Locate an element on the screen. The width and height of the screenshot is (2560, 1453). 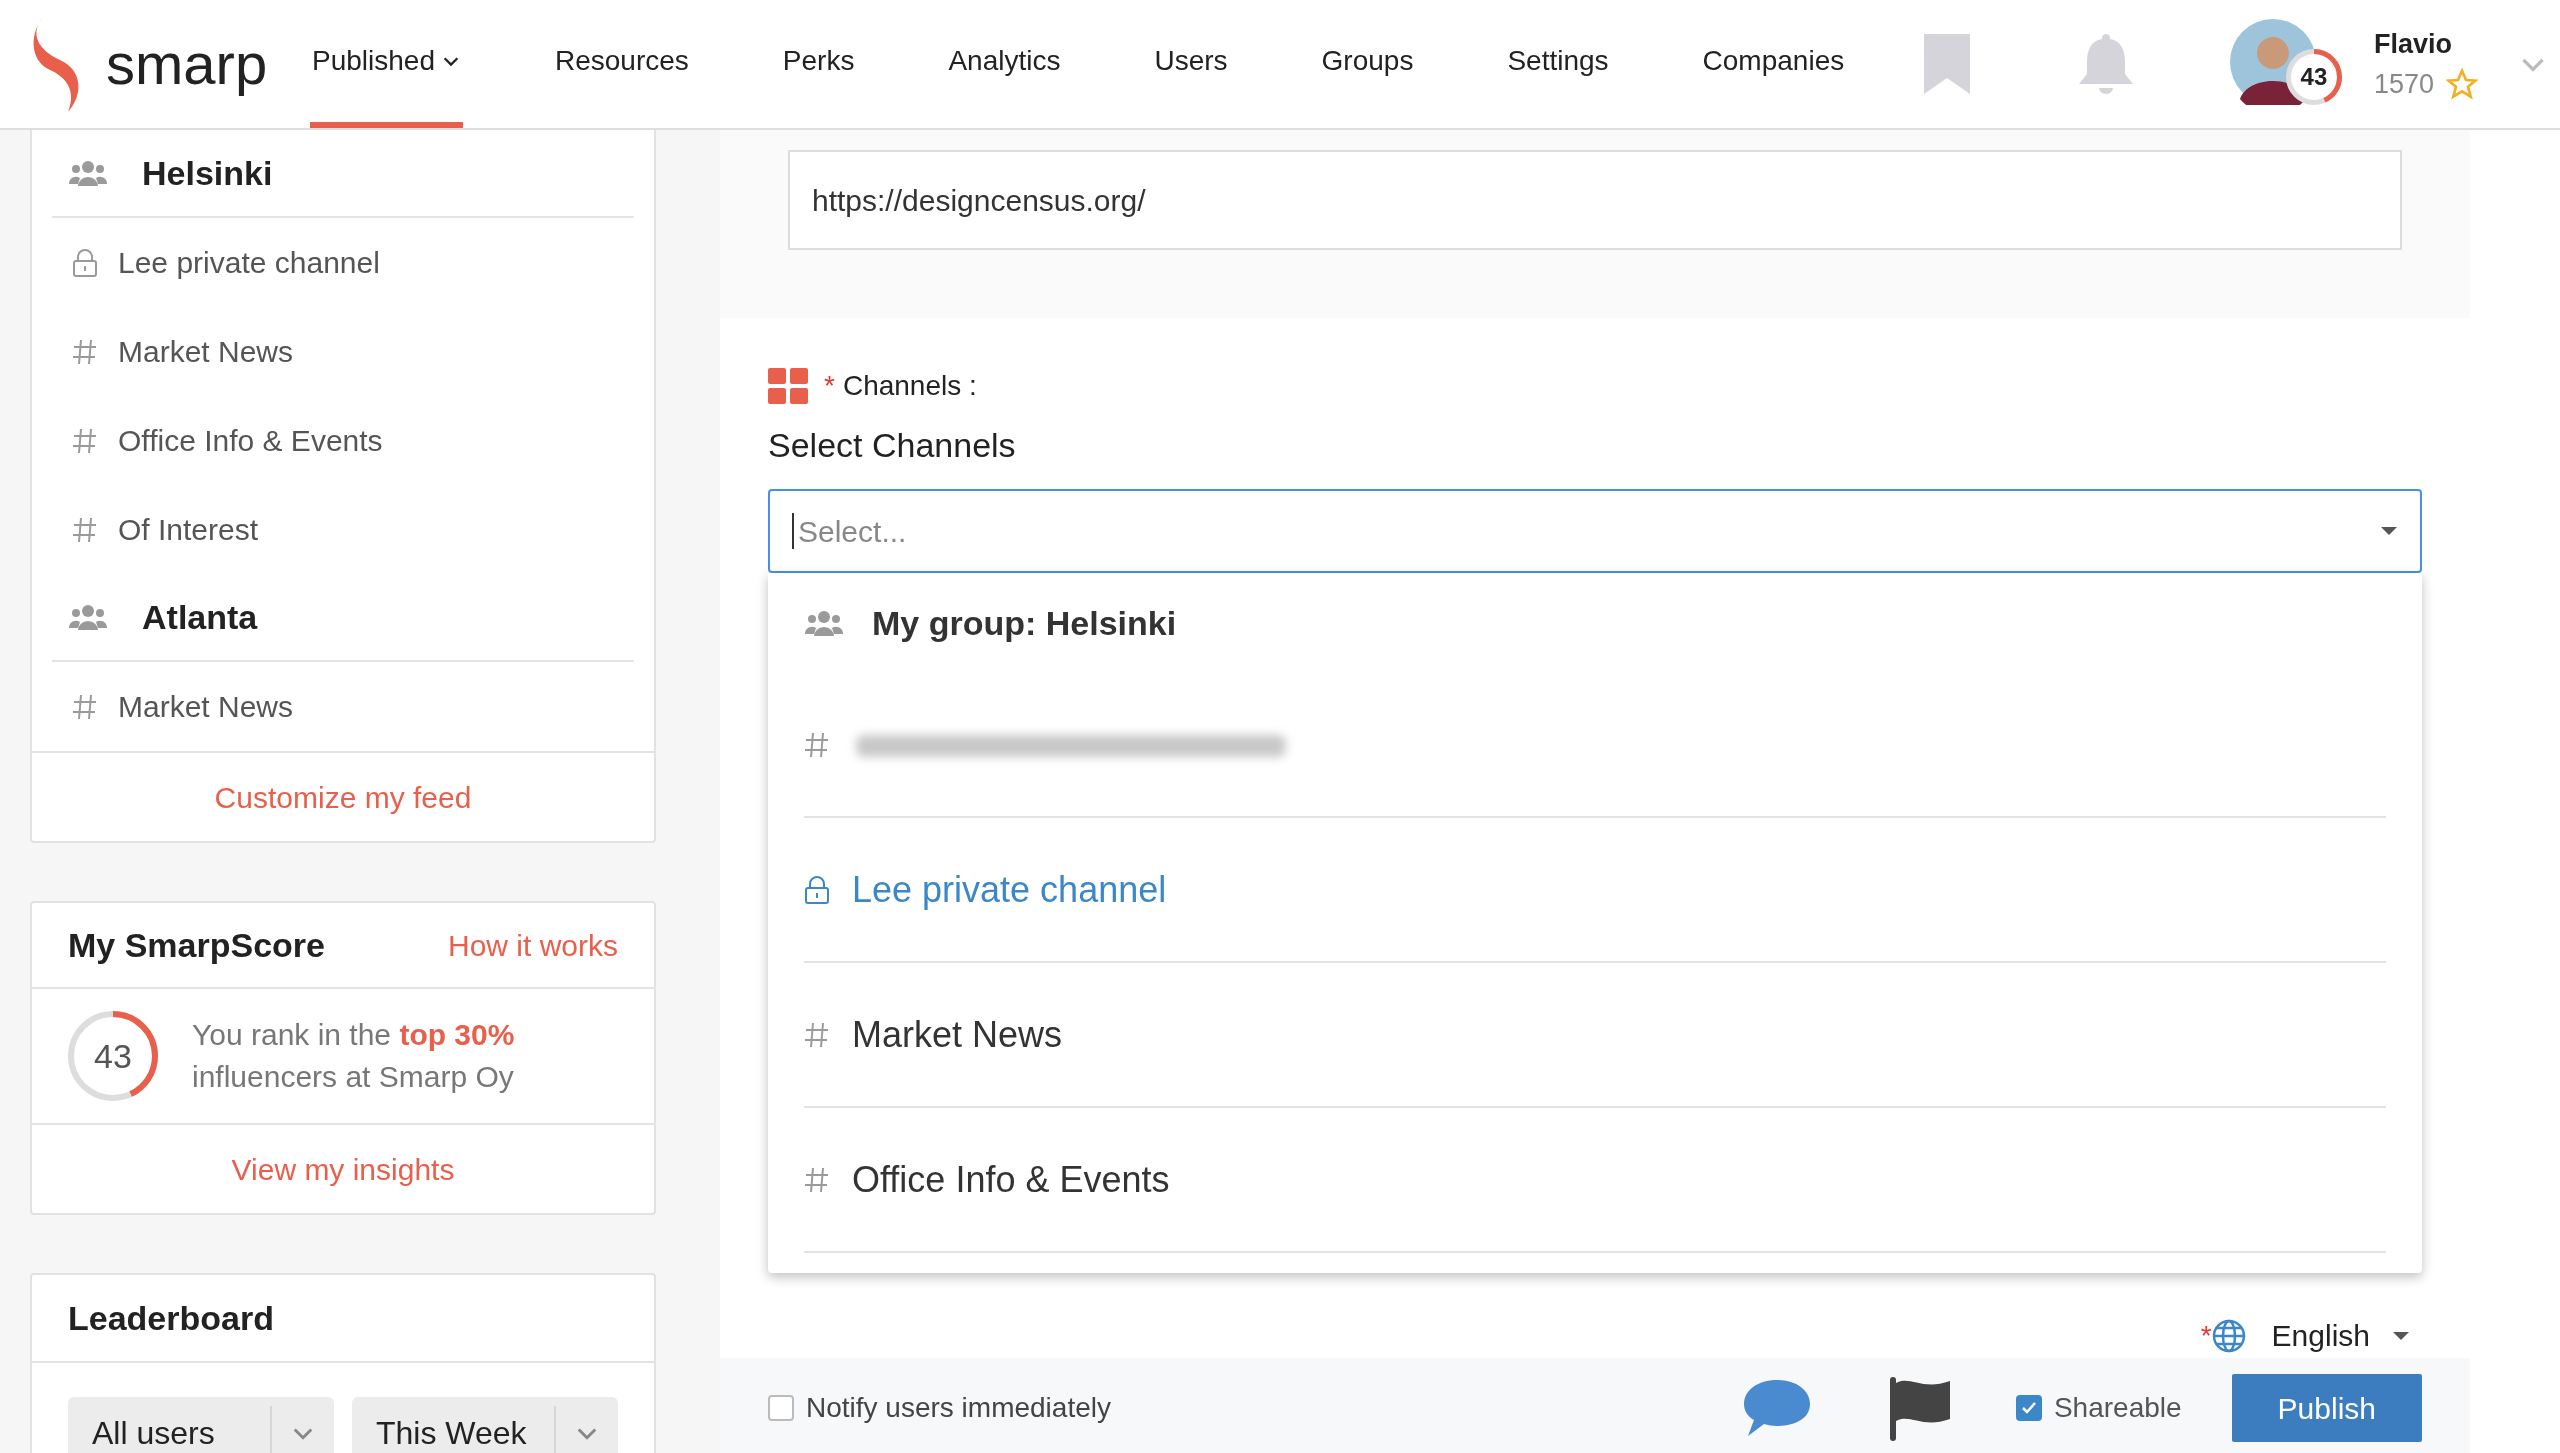
star-icon is located at coordinates (2462, 84).